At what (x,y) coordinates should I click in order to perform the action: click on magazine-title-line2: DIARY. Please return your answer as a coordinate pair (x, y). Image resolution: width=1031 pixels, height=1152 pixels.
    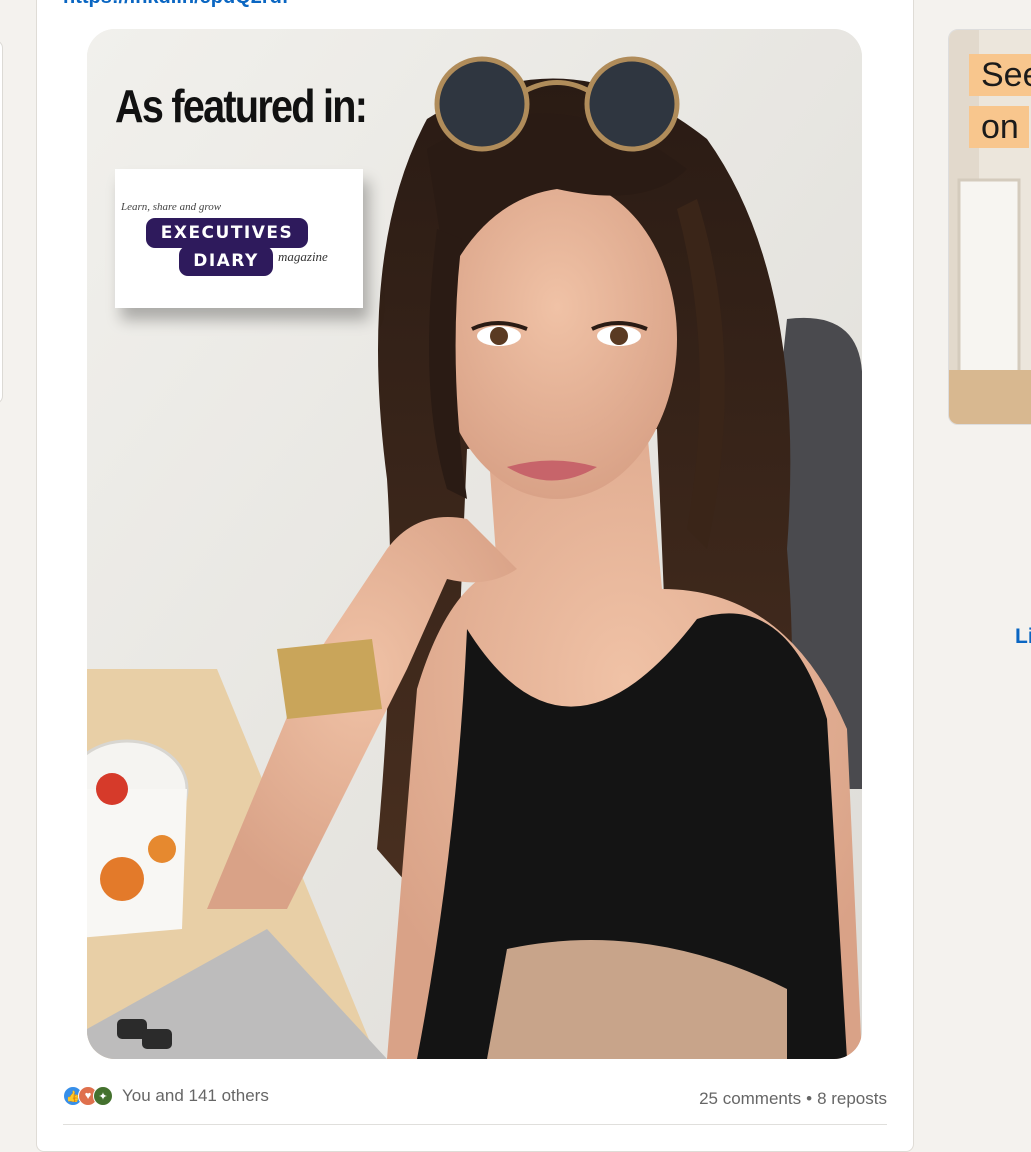
    Looking at the image, I should click on (226, 261).